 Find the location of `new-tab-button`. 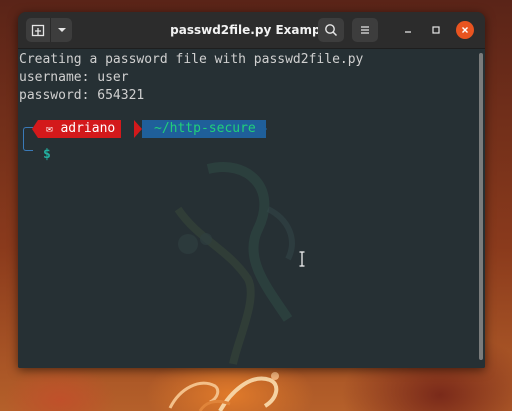

new-tab-button is located at coordinates (38, 30).